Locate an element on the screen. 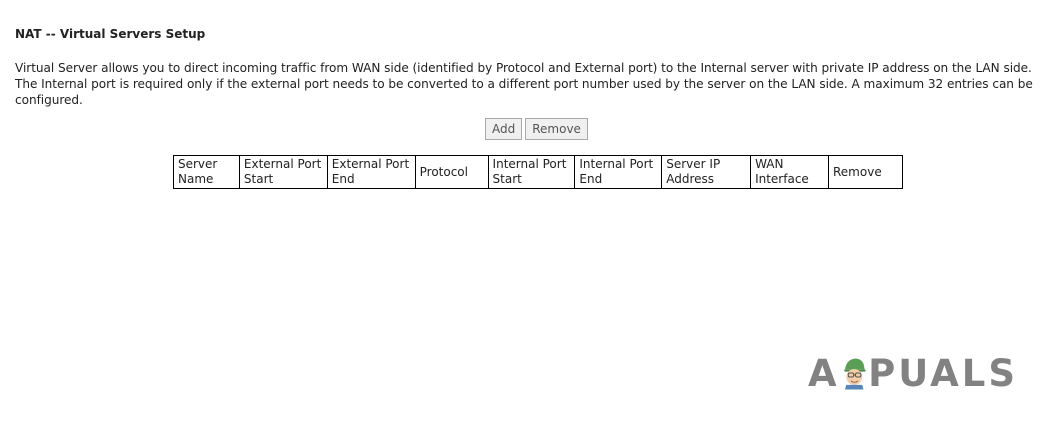 Image resolution: width=1056 pixels, height=440 pixels. col-header-remove: Remove is located at coordinates (865, 172).